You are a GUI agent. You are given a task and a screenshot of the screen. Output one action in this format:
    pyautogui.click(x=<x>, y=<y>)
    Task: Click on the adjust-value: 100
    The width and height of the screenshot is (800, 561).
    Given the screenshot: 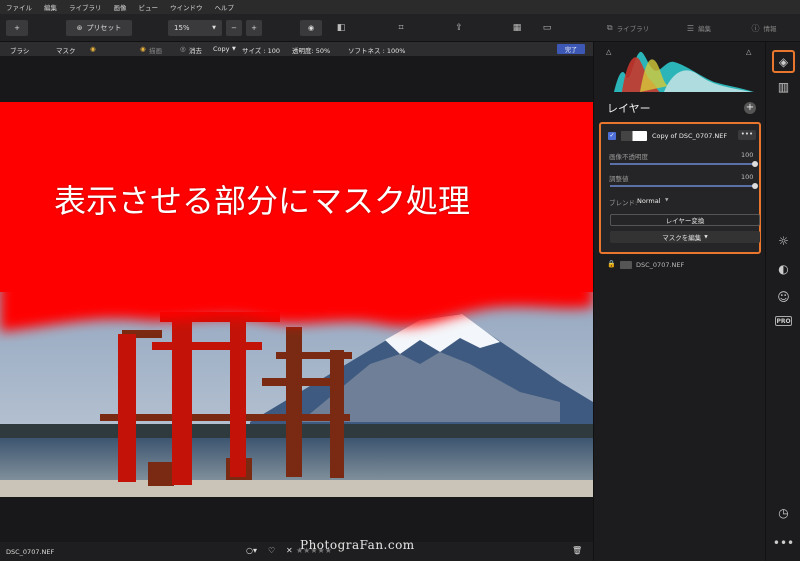 What is the action you would take?
    pyautogui.click(x=747, y=177)
    